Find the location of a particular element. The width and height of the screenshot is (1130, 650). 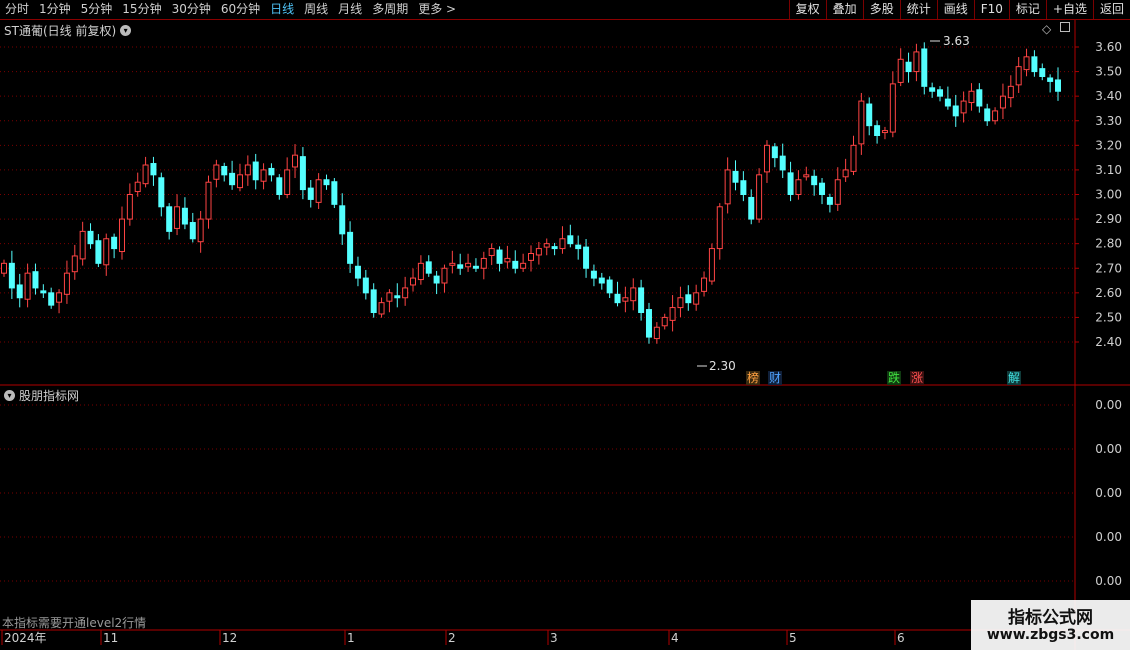

price-label: 3.30 is located at coordinates (1108, 121).